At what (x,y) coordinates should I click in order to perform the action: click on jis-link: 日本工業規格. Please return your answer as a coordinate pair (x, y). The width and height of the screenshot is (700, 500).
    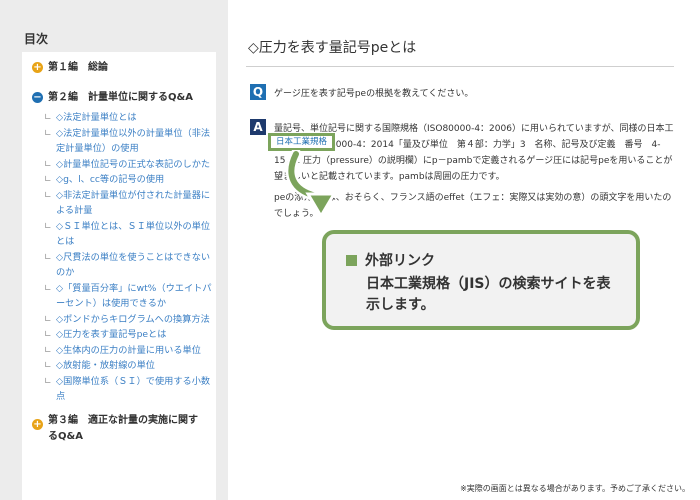
    Looking at the image, I should click on (301, 142).